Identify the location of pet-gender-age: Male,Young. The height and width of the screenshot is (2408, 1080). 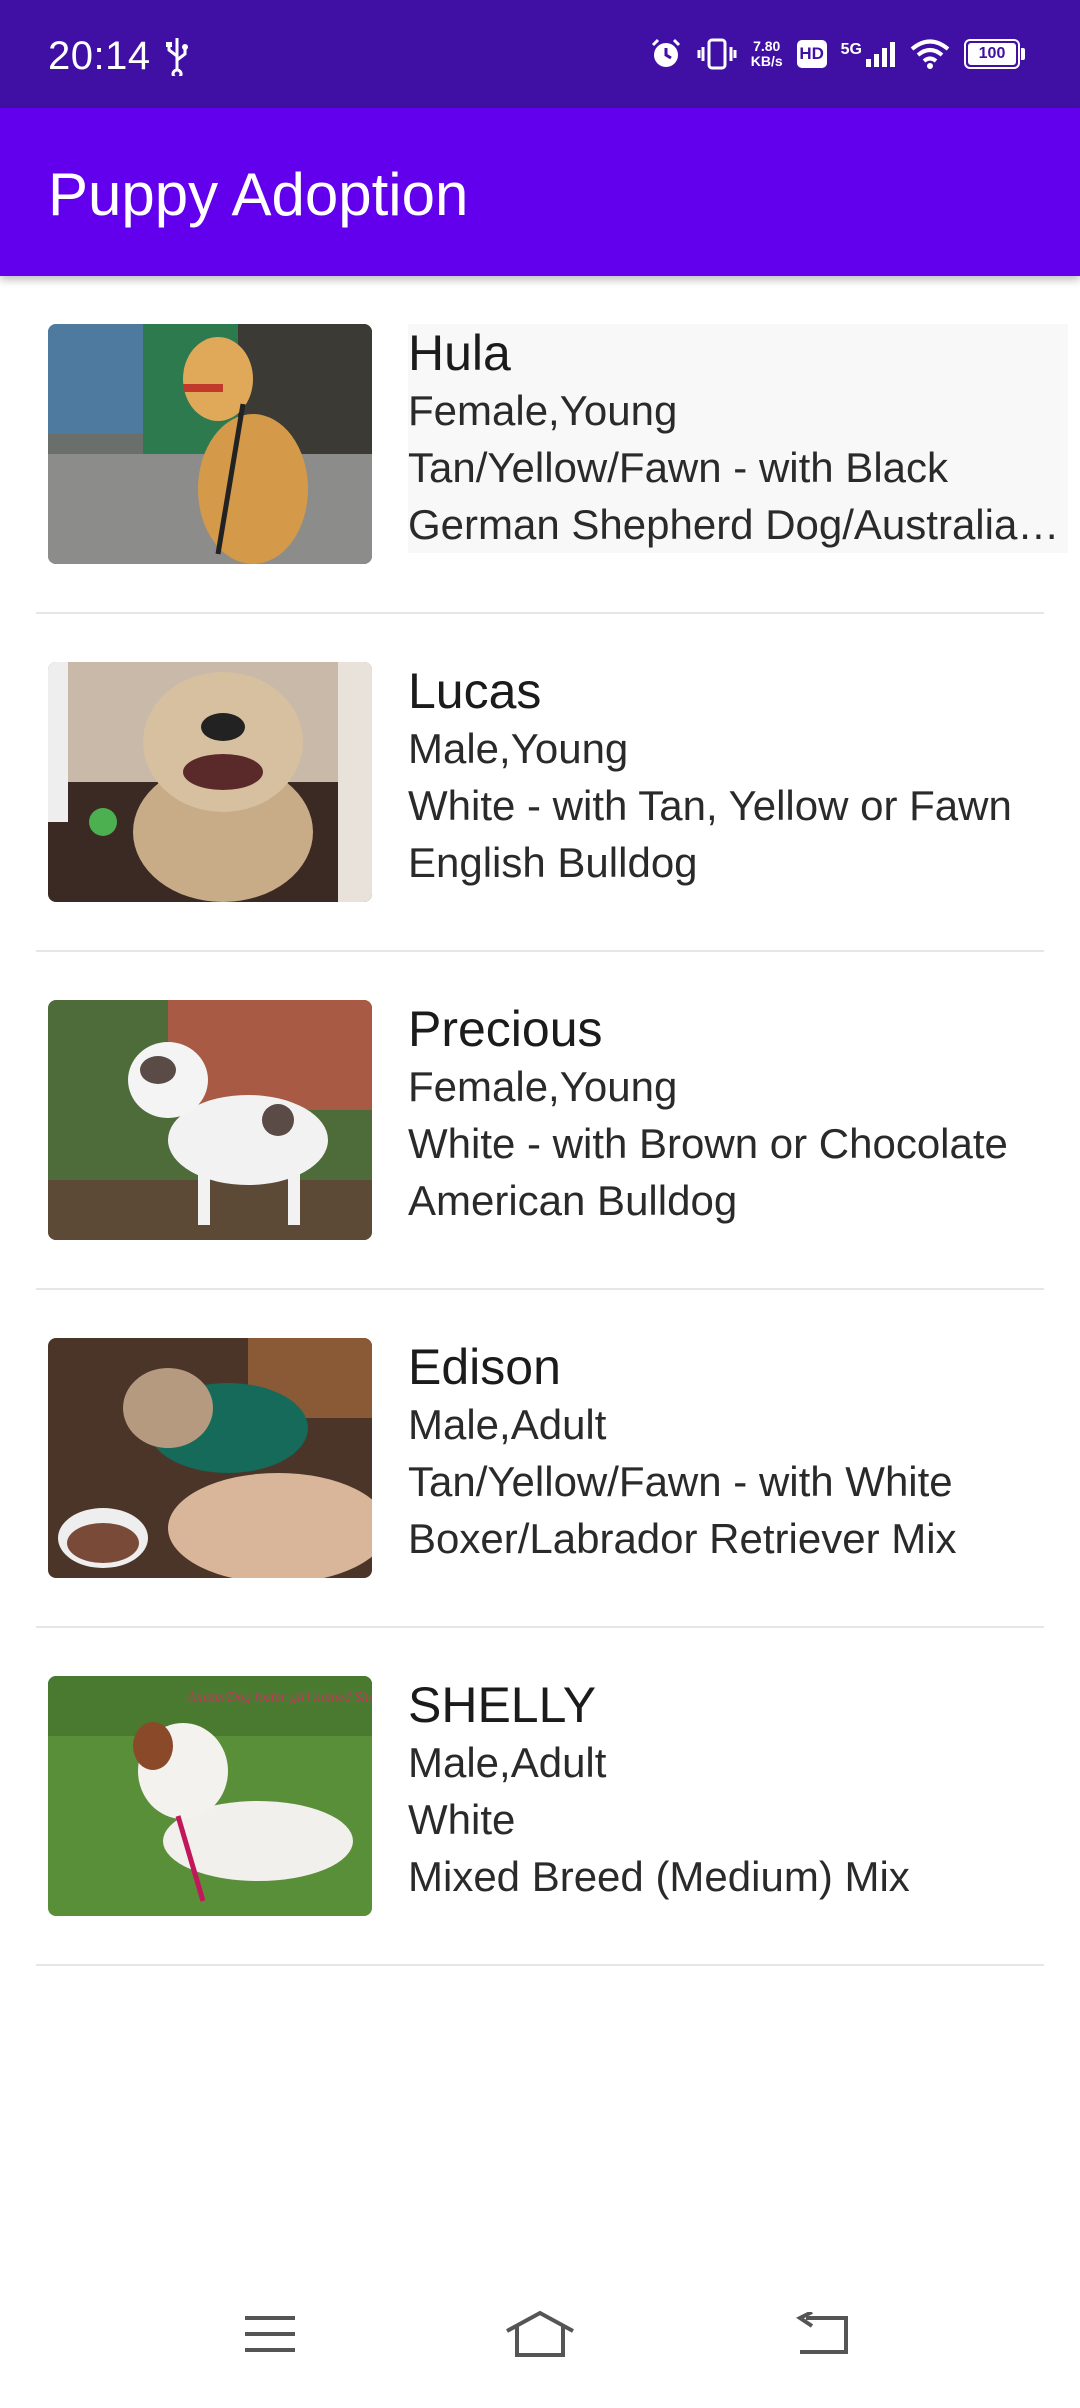
(518, 748).